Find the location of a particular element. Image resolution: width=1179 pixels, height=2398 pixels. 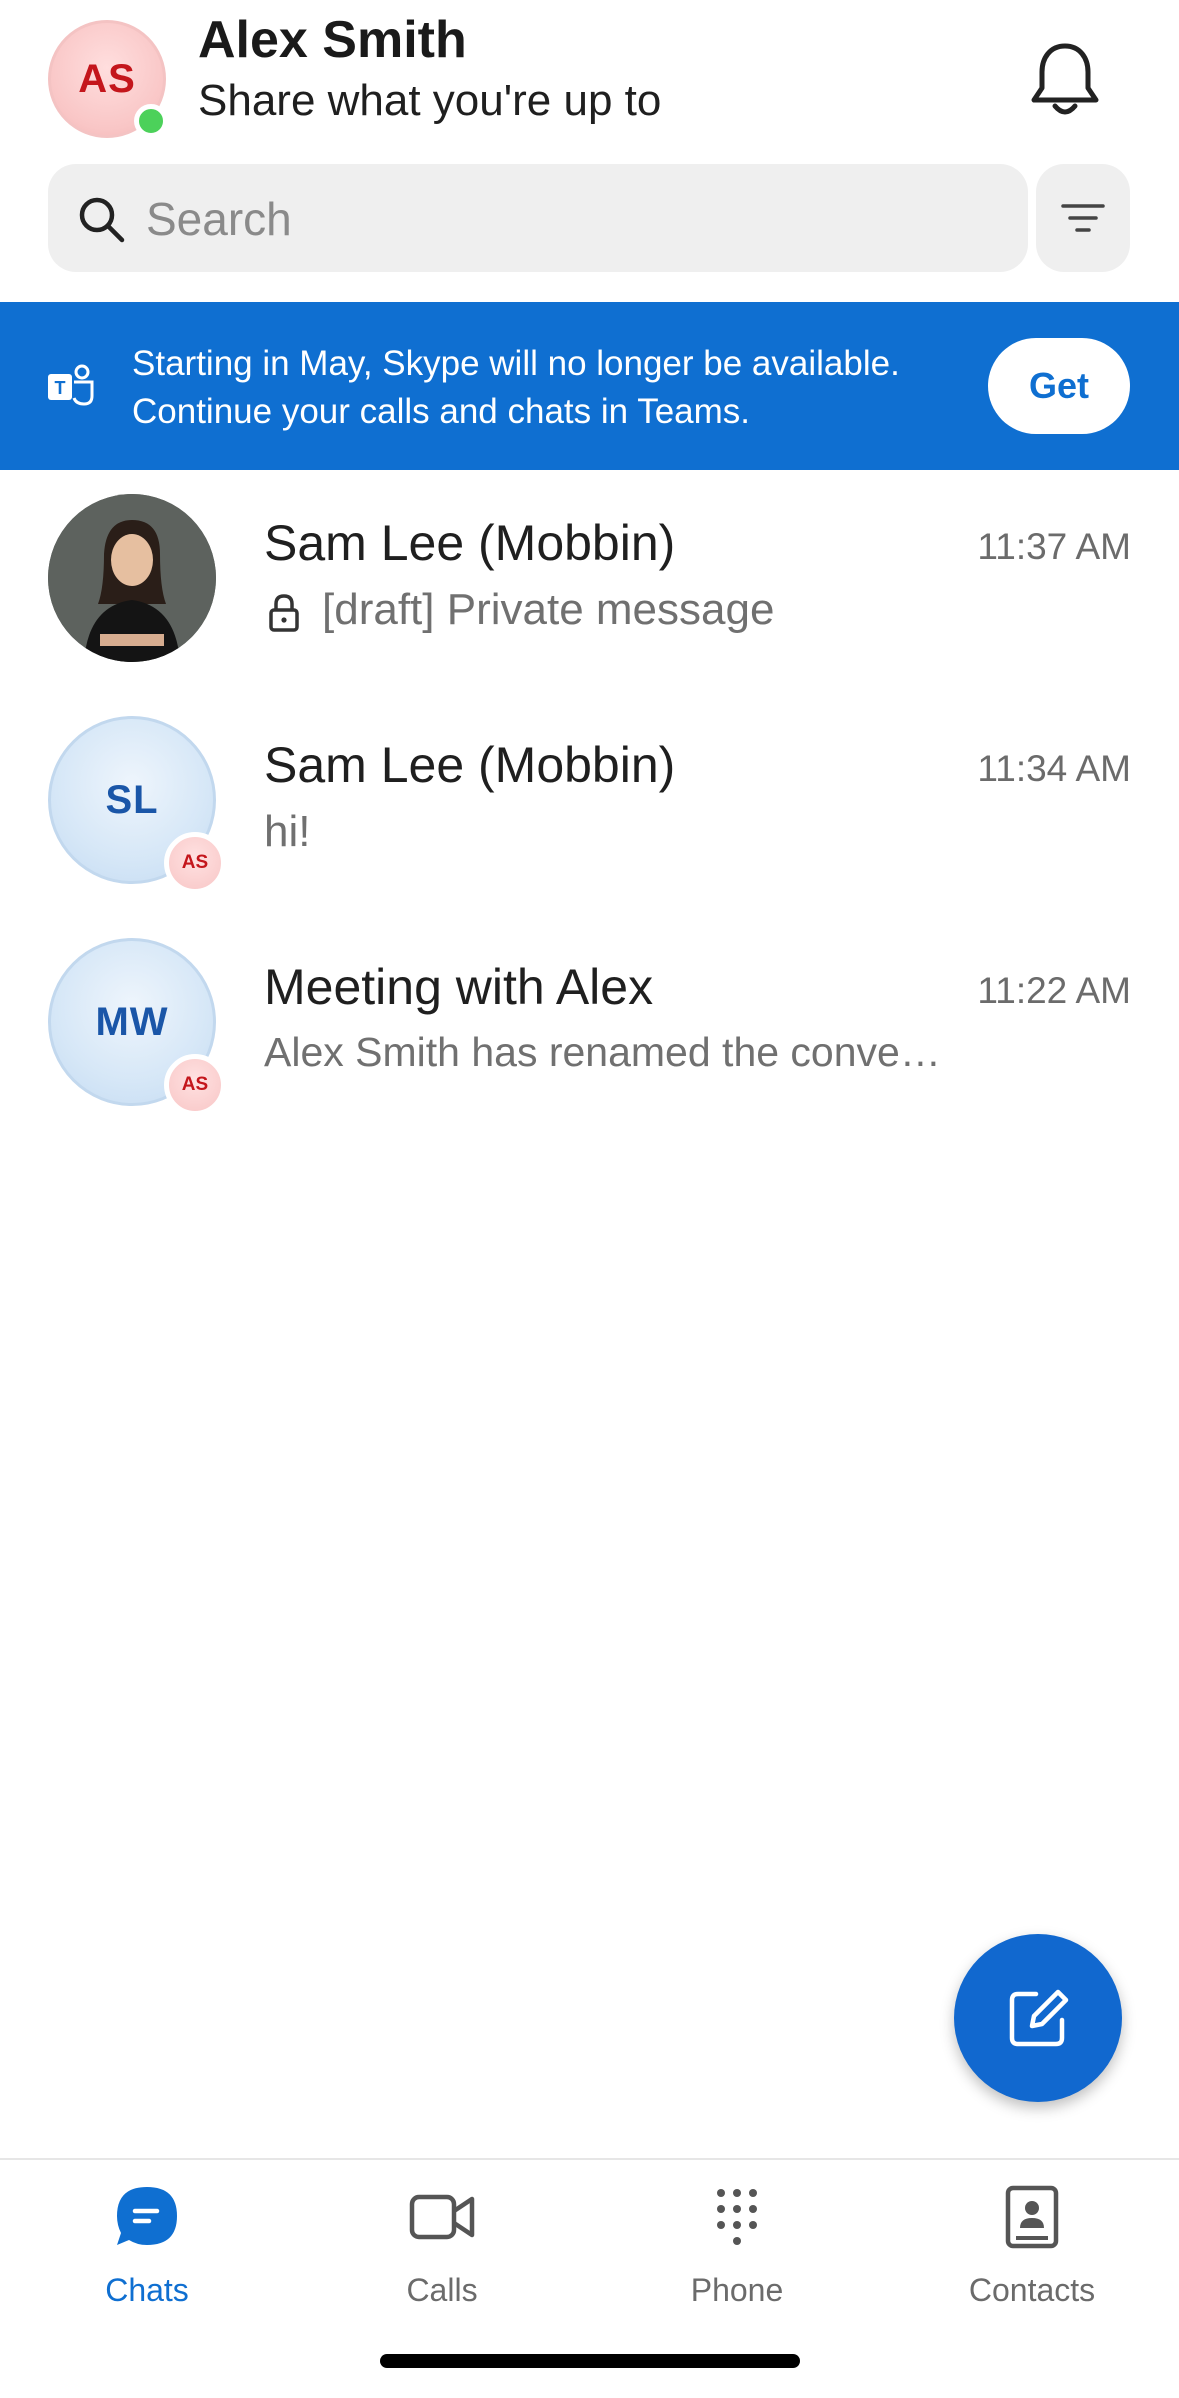

tab-label: Contacts is located at coordinates (1032, 2290).